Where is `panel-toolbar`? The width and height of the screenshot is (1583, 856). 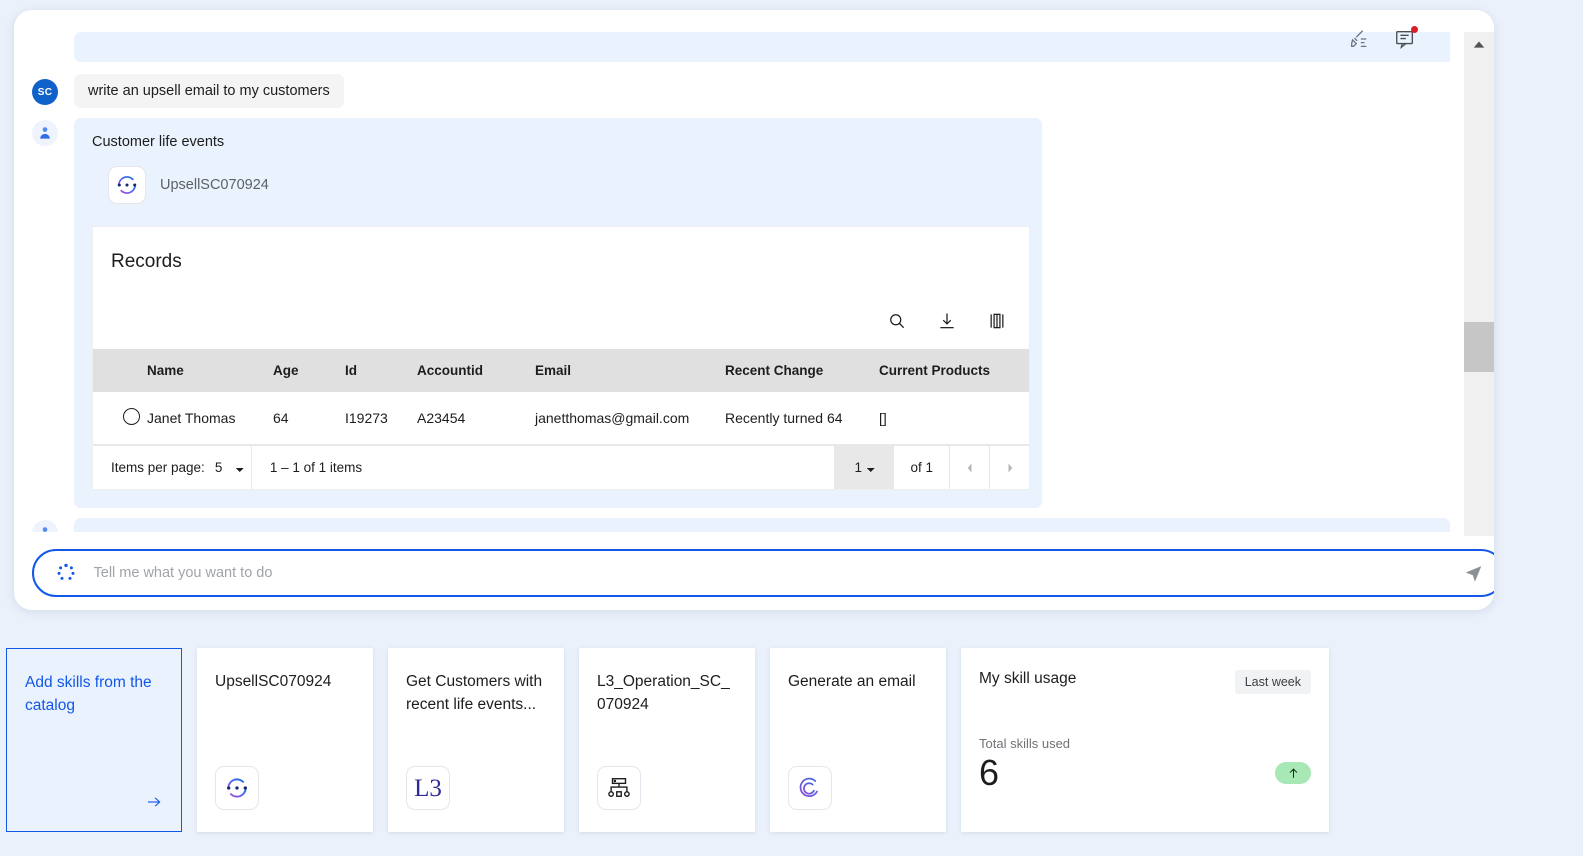 panel-toolbar is located at coordinates (1383, 38).